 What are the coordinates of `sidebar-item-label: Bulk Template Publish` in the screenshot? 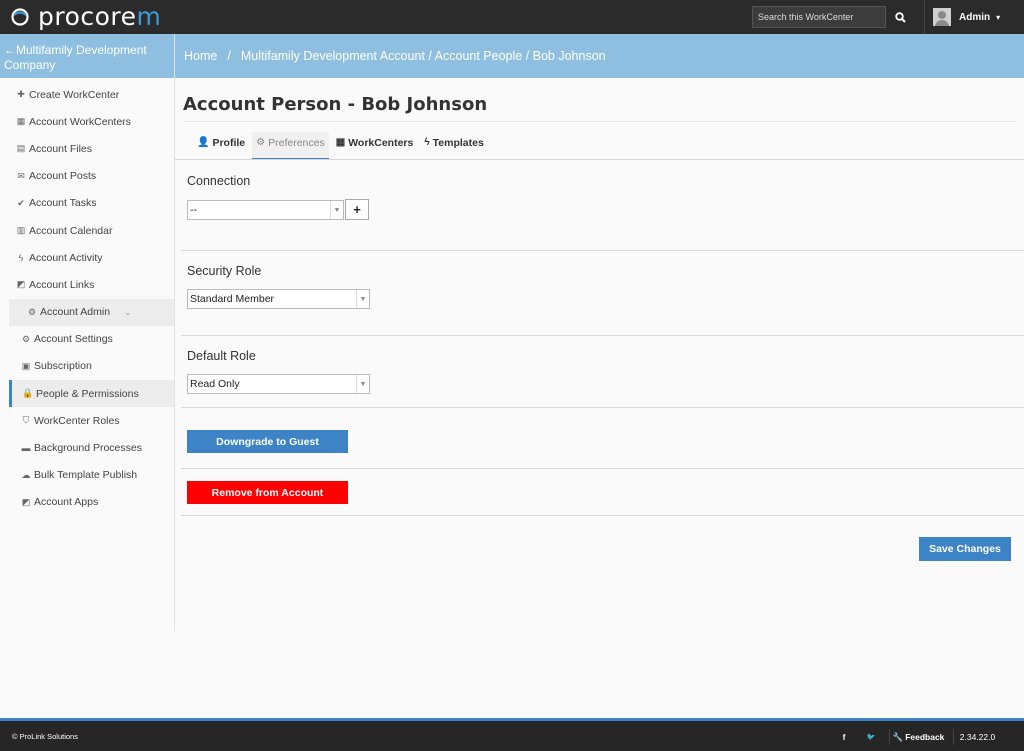 It's located at (86, 475).